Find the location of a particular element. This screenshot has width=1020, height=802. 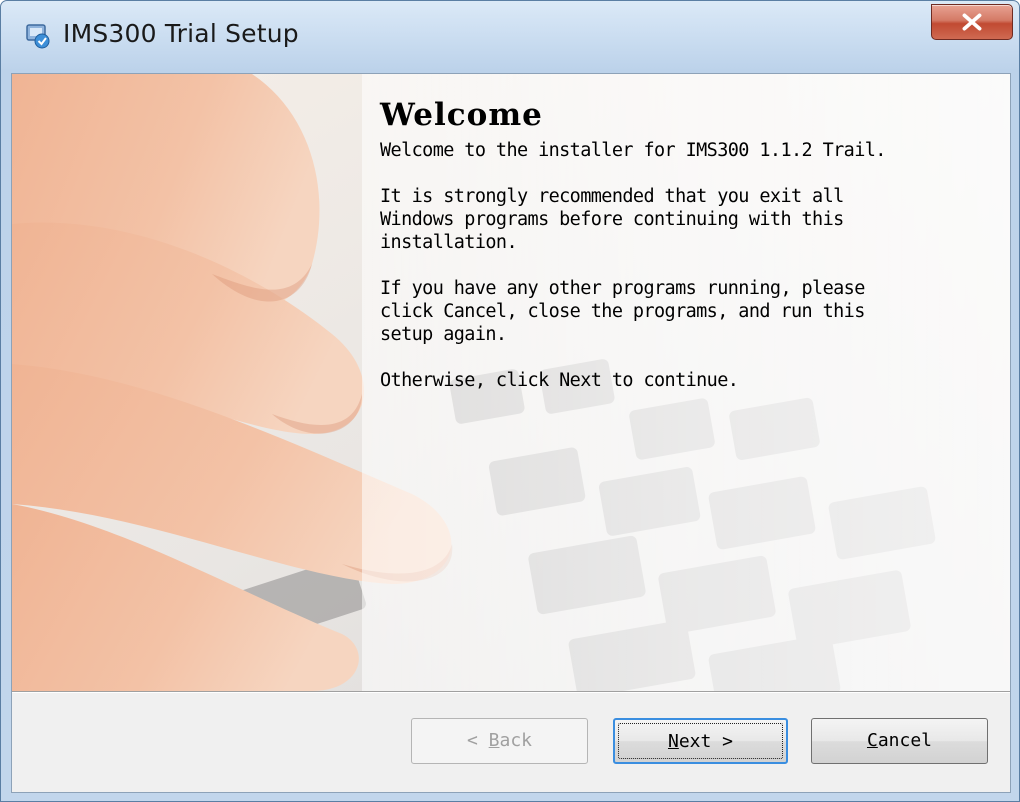

installer-icon is located at coordinates (38, 36).